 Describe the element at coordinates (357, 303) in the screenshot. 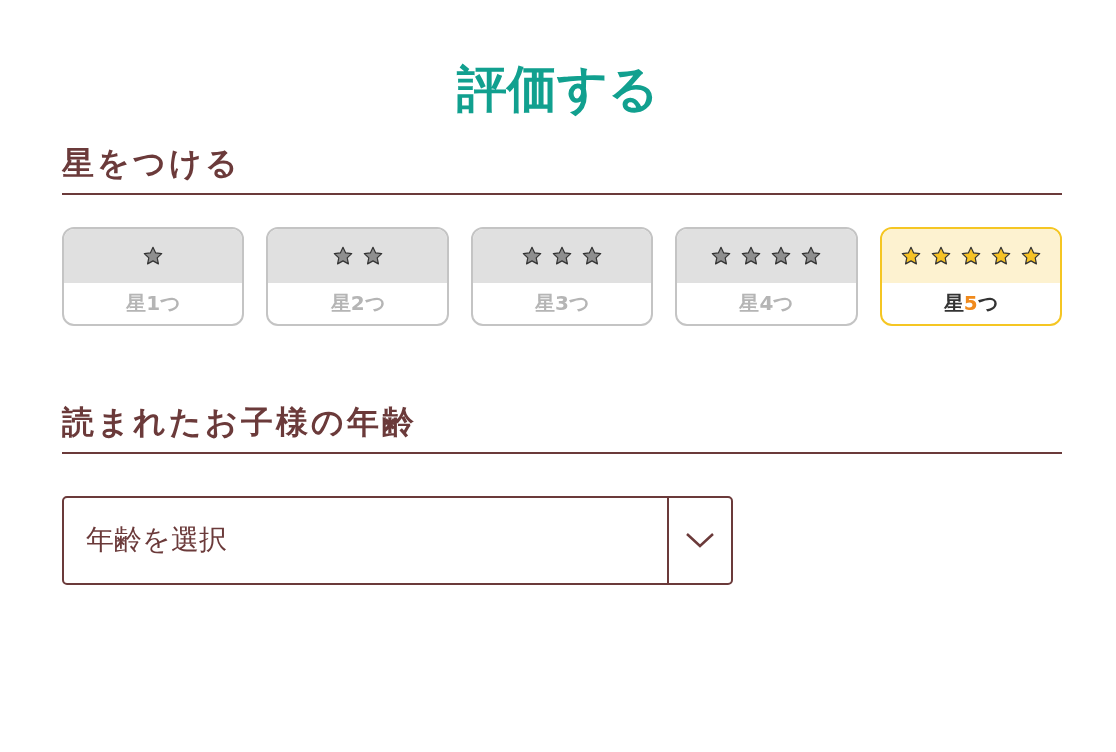

I see `rating-label: 星2つ` at that location.